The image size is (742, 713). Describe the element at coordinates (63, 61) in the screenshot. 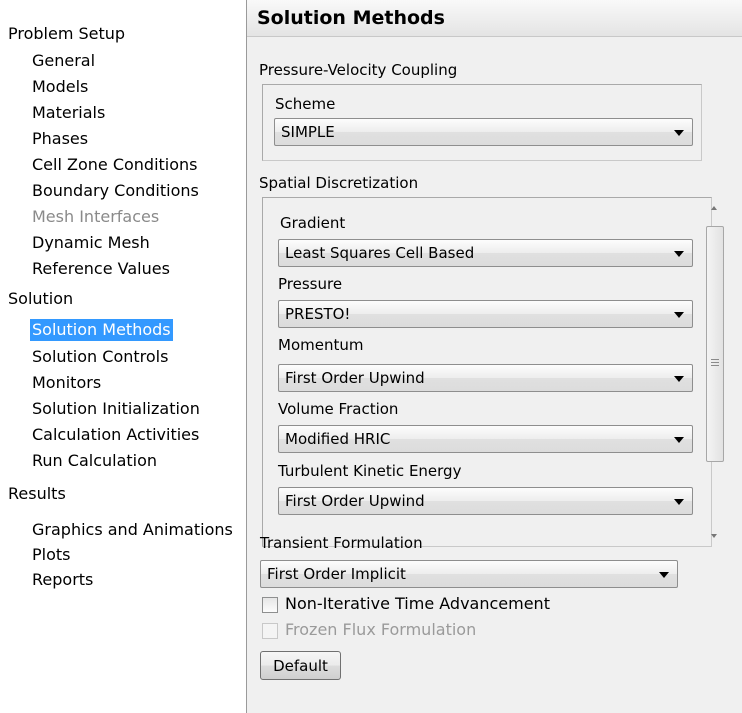

I see `tree-item-general: General` at that location.